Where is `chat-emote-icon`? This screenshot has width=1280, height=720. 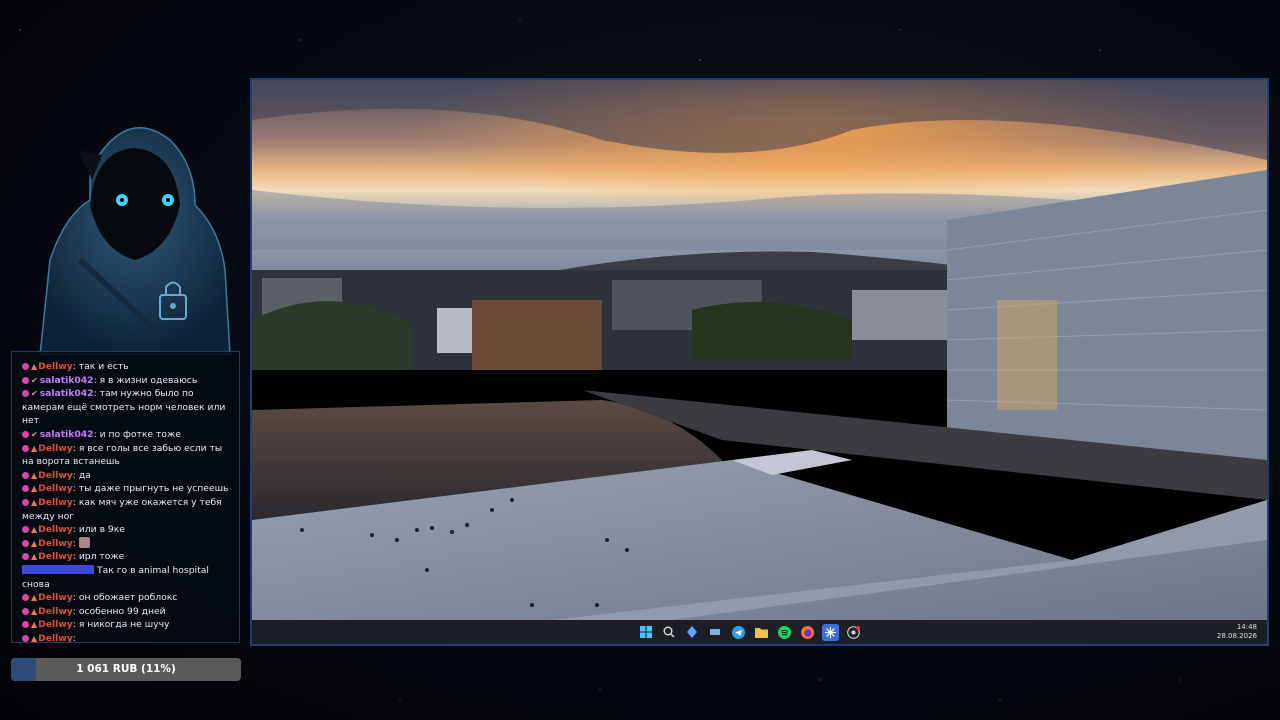 chat-emote-icon is located at coordinates (84, 542).